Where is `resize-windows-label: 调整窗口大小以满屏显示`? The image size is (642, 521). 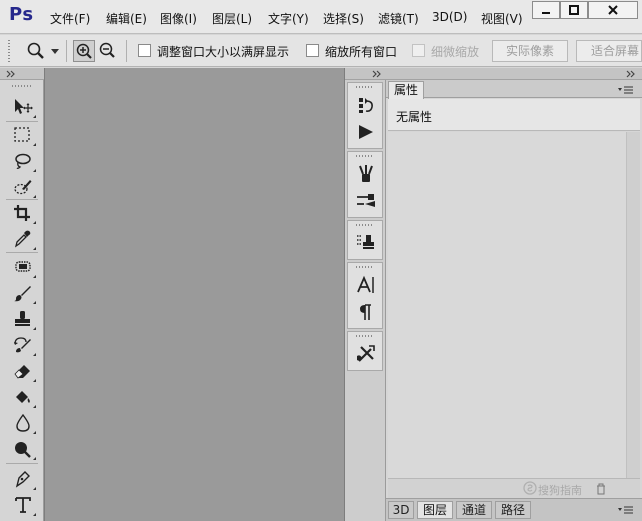
resize-windows-label: 调整窗口大小以满屏显示 is located at coordinates (223, 52).